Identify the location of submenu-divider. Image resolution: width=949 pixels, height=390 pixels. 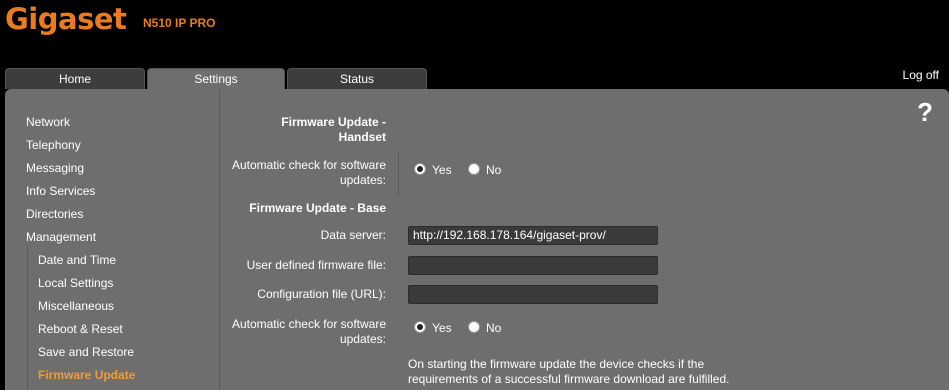
(27, 318).